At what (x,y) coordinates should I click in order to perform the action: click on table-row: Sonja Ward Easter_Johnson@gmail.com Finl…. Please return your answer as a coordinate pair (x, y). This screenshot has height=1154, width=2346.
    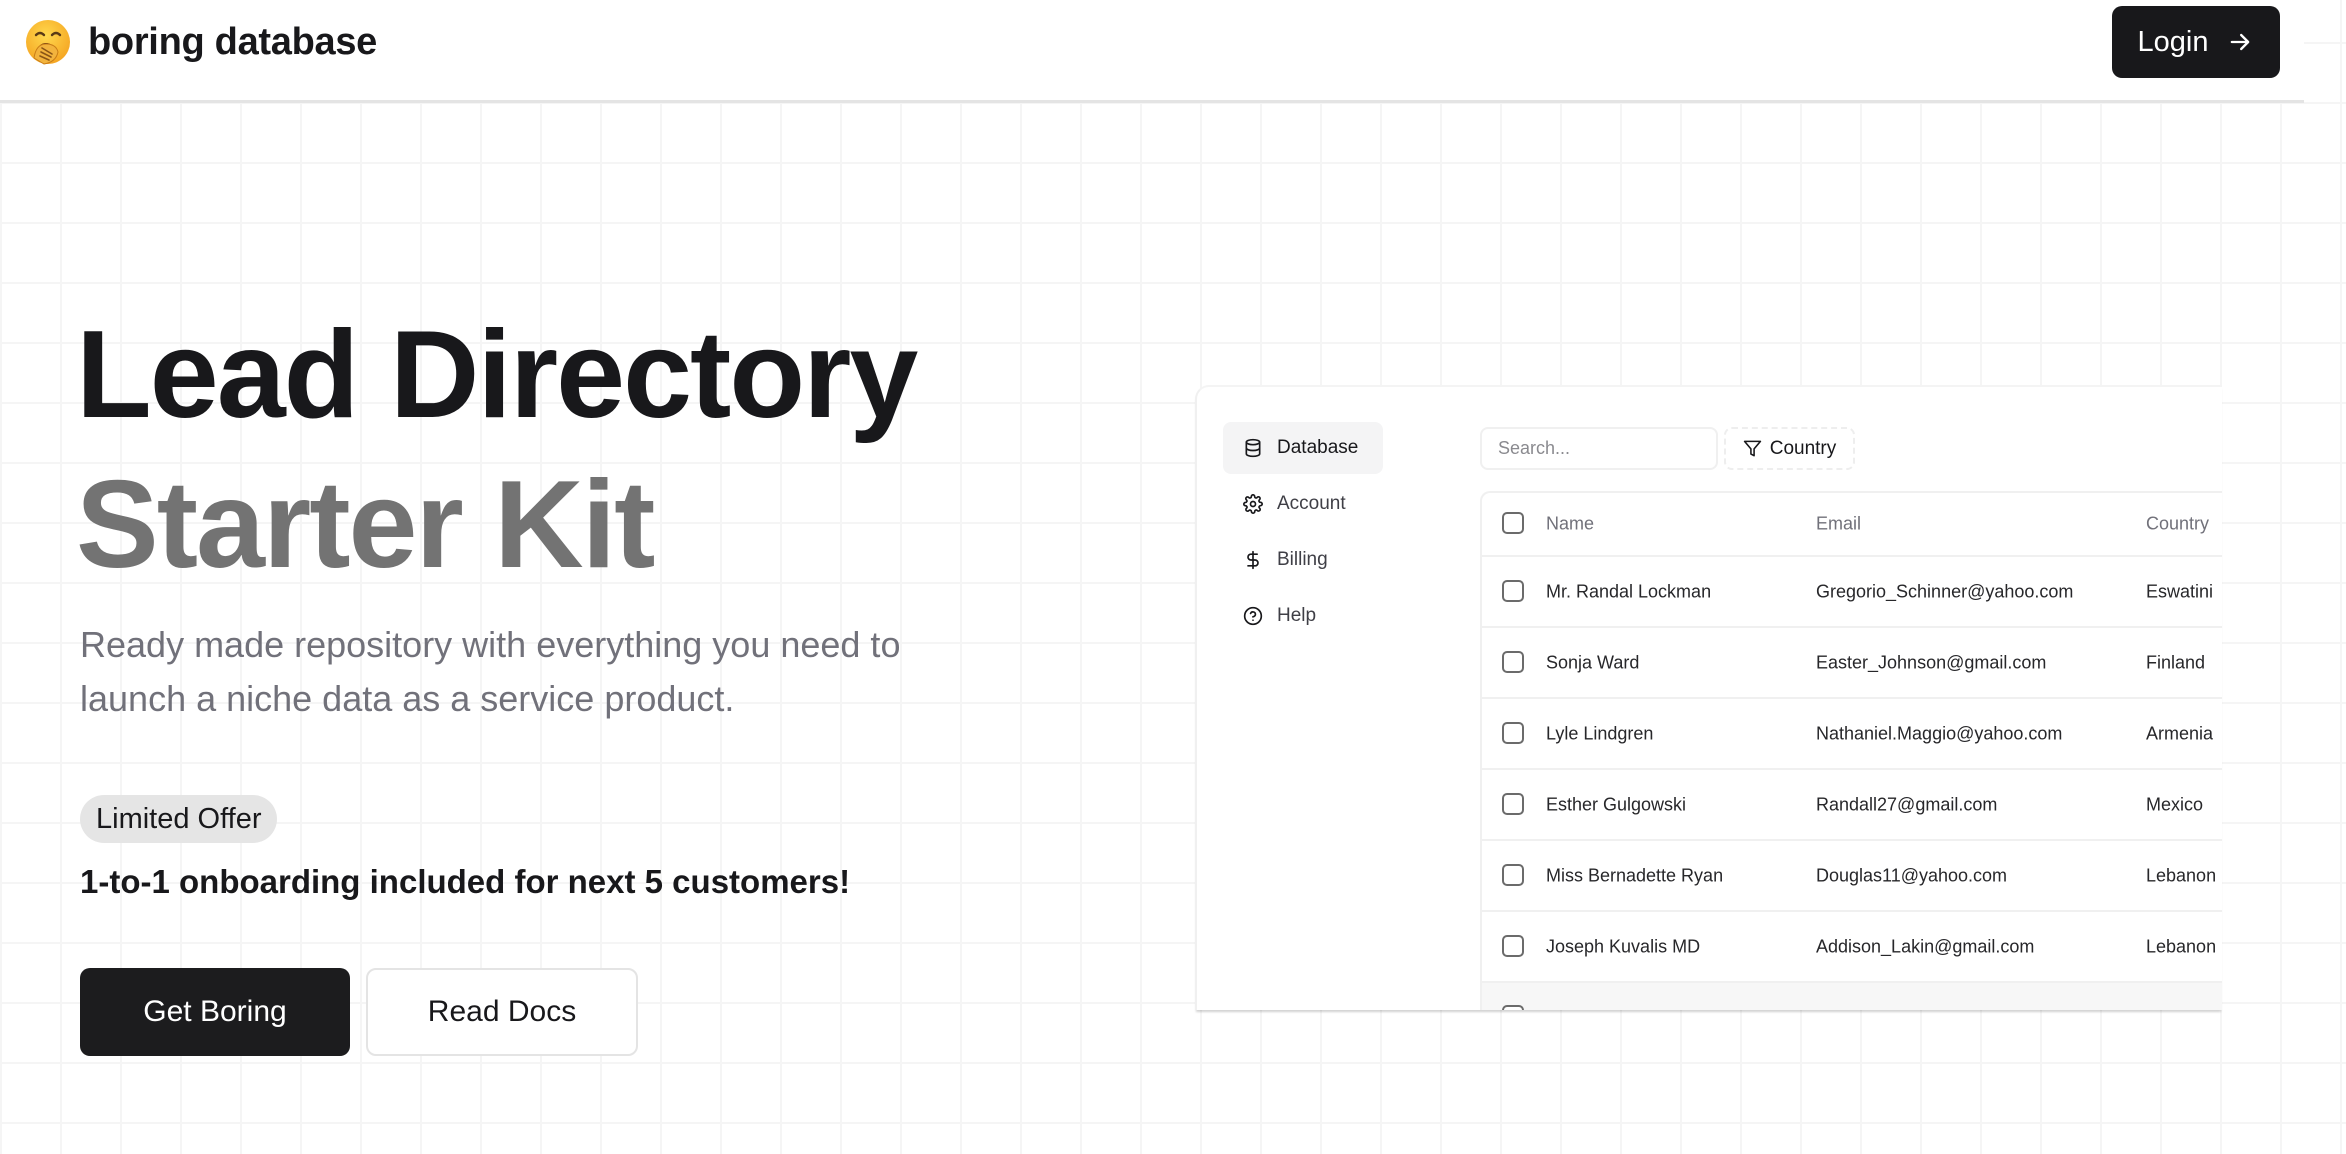
    Looking at the image, I should click on (1852, 663).